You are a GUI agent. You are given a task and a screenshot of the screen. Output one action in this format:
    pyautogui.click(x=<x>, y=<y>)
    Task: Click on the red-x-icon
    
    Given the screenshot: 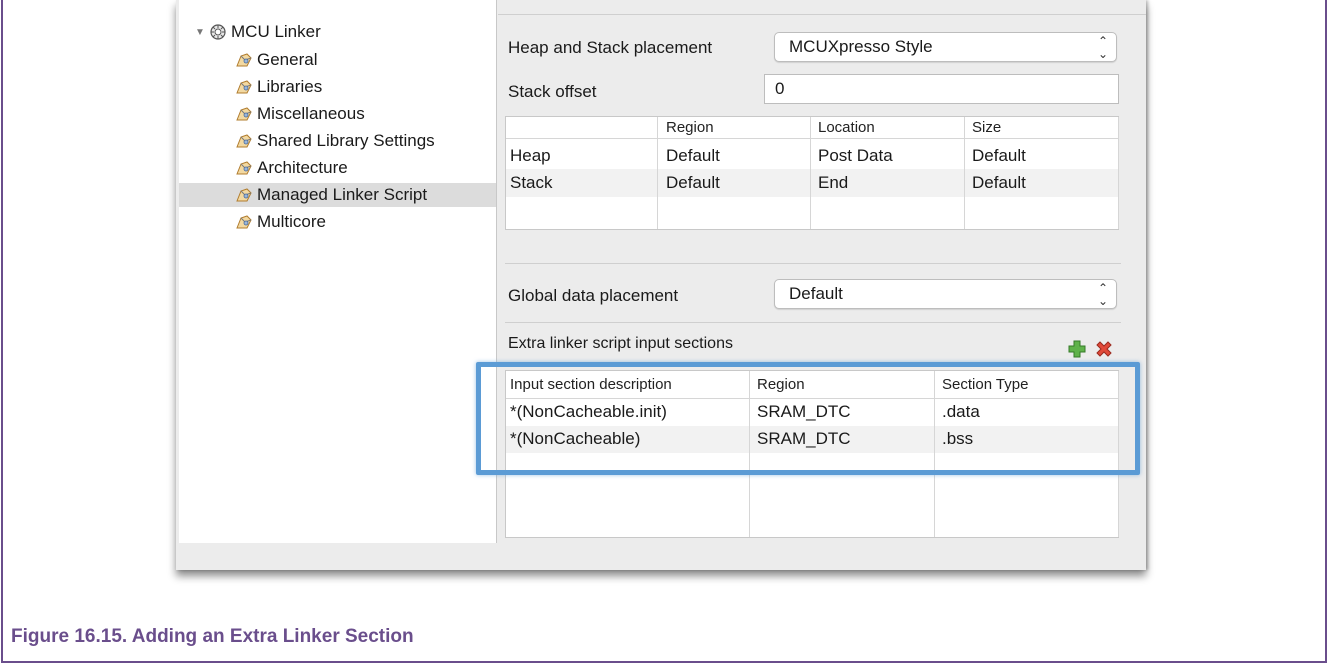 What is the action you would take?
    pyautogui.click(x=1104, y=349)
    